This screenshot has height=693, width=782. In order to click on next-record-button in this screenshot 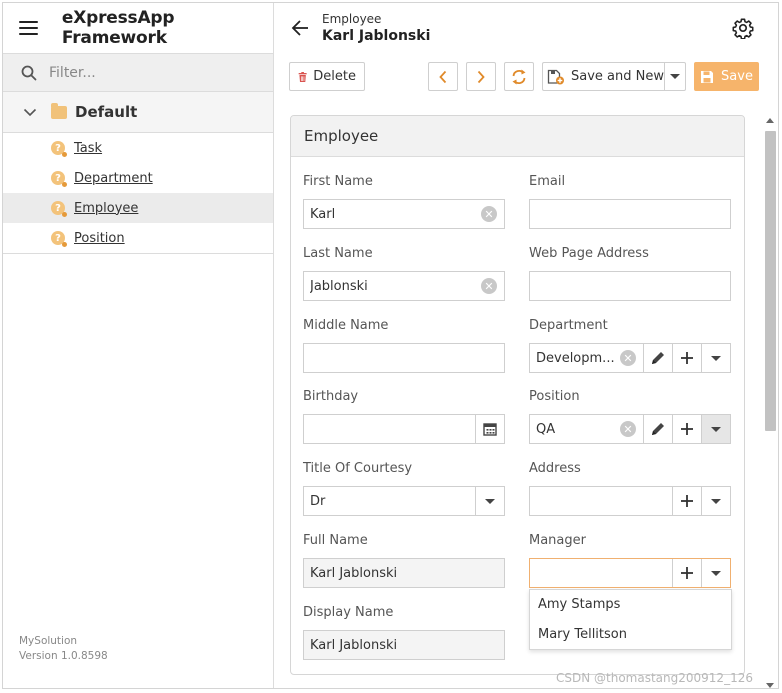, I will do `click(481, 76)`.